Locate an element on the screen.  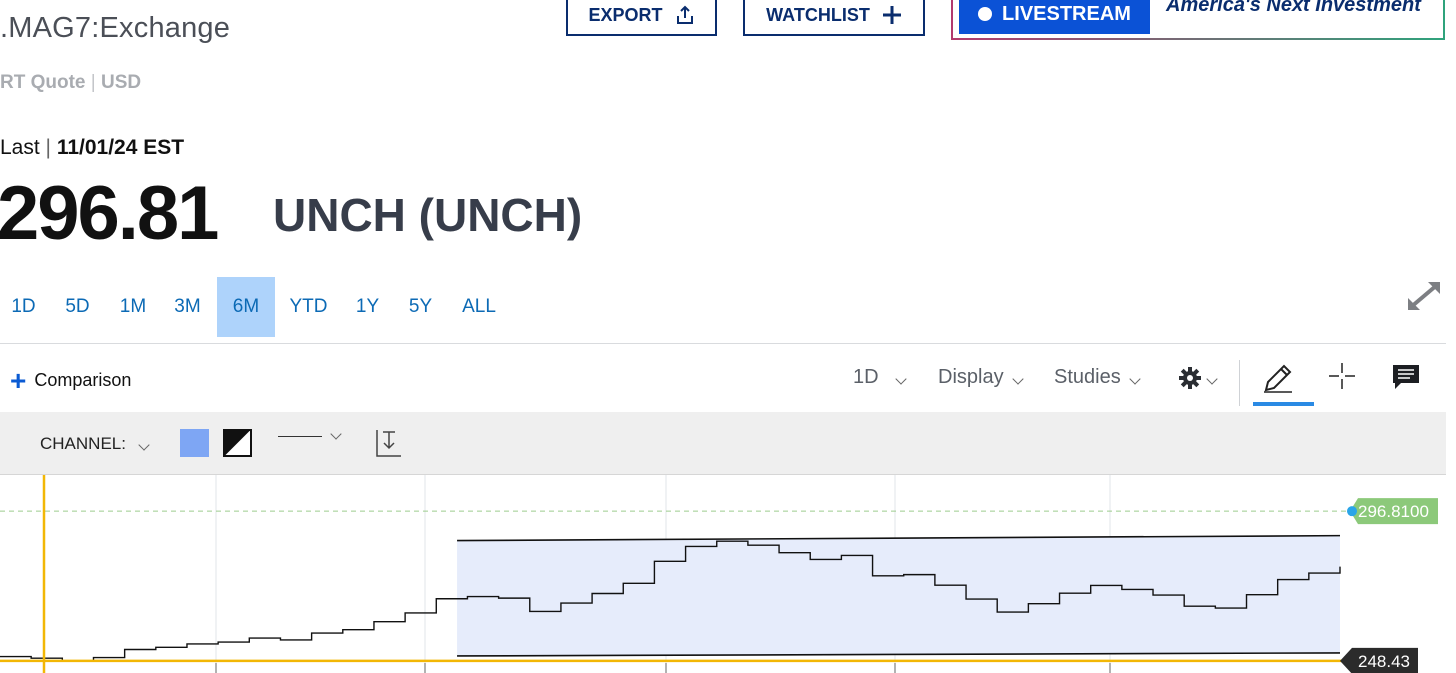
studies-dropdown: Studies is located at coordinates (1097, 377).